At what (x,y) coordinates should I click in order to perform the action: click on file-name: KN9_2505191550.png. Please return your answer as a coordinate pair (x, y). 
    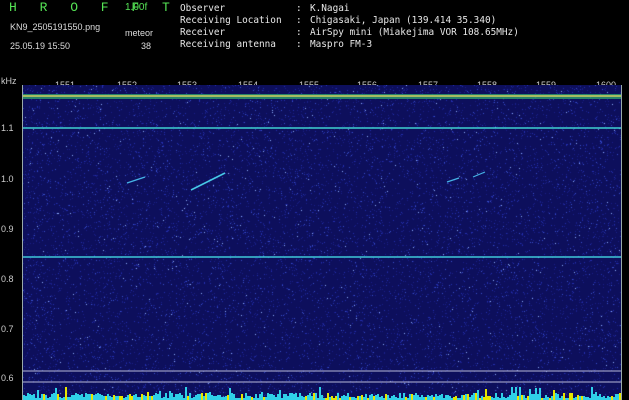
    Looking at the image, I should click on (55, 27).